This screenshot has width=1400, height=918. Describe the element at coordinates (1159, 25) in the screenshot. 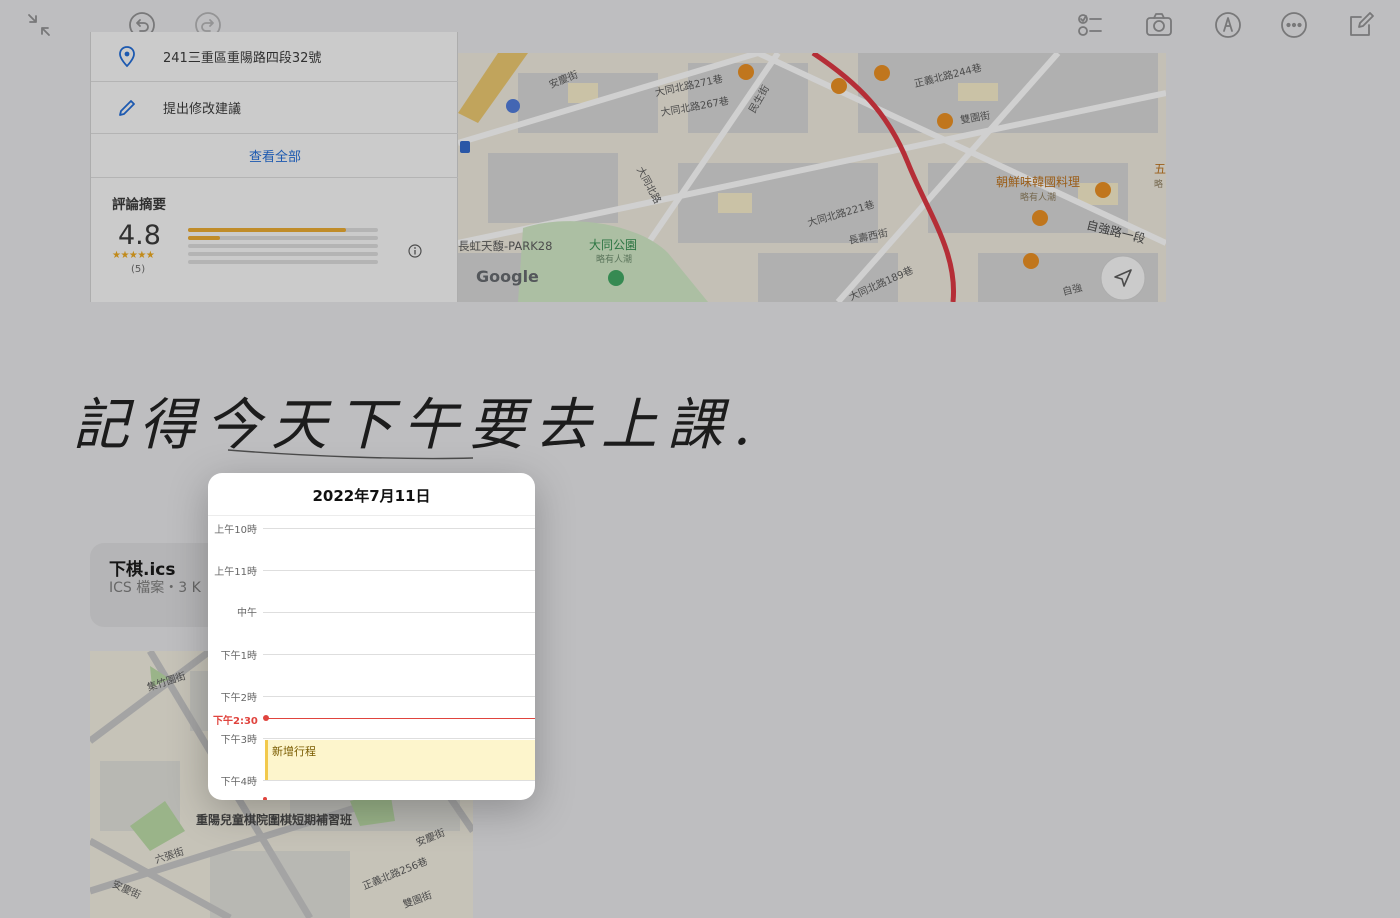

I see `camera-icon` at that location.